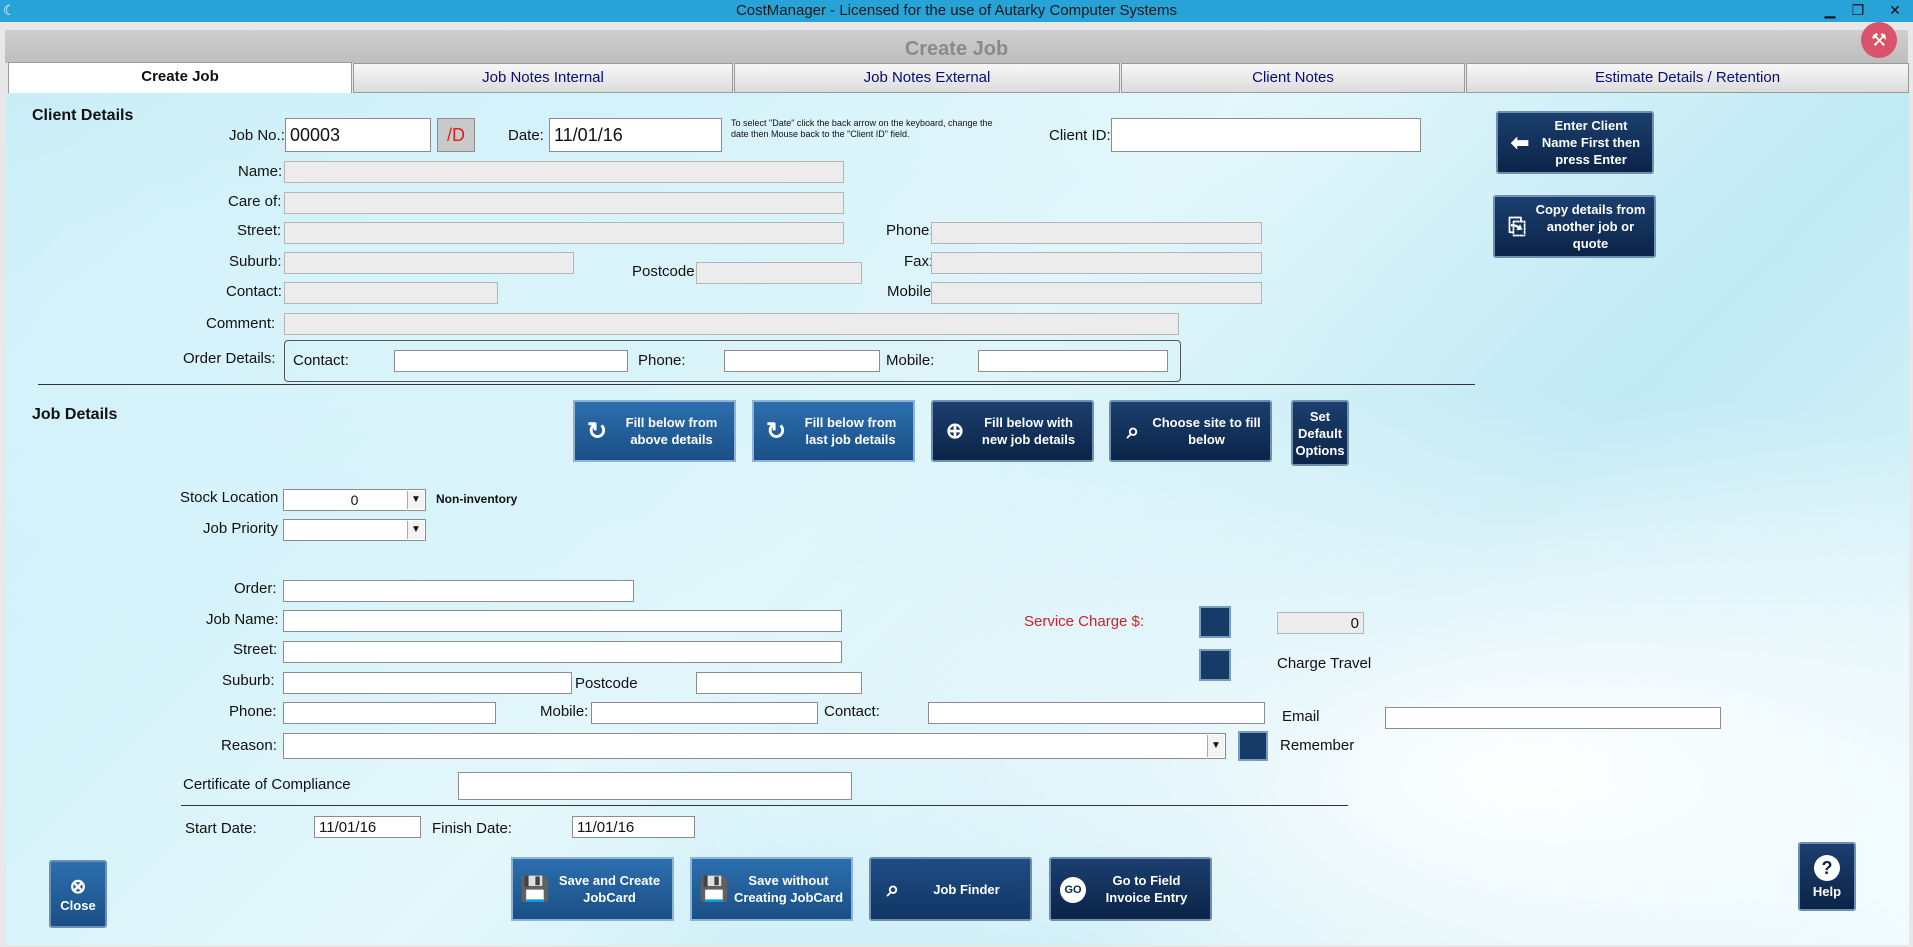 This screenshot has height=947, width=1913. What do you see at coordinates (321, 360) in the screenshot?
I see `od-contact-label: Contact:` at bounding box center [321, 360].